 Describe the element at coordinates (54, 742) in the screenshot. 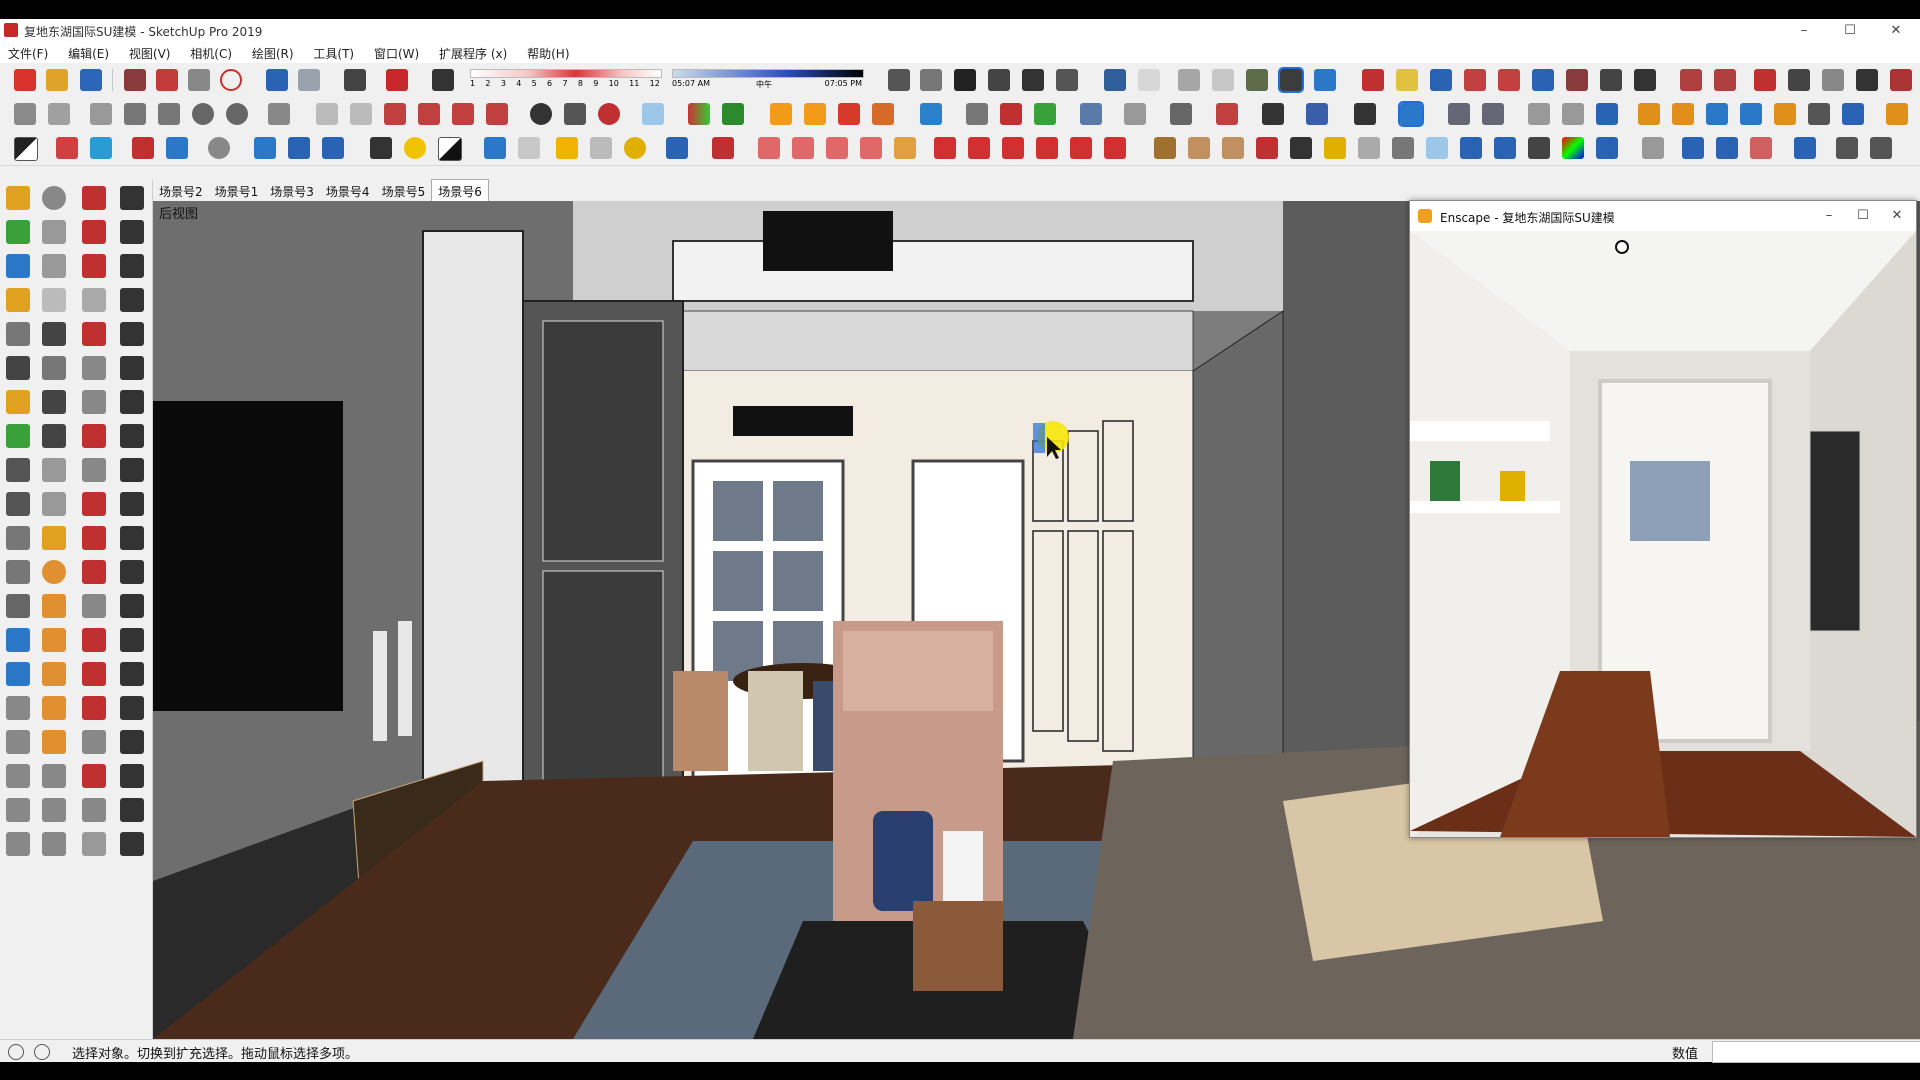

I see `sphere-icon` at that location.